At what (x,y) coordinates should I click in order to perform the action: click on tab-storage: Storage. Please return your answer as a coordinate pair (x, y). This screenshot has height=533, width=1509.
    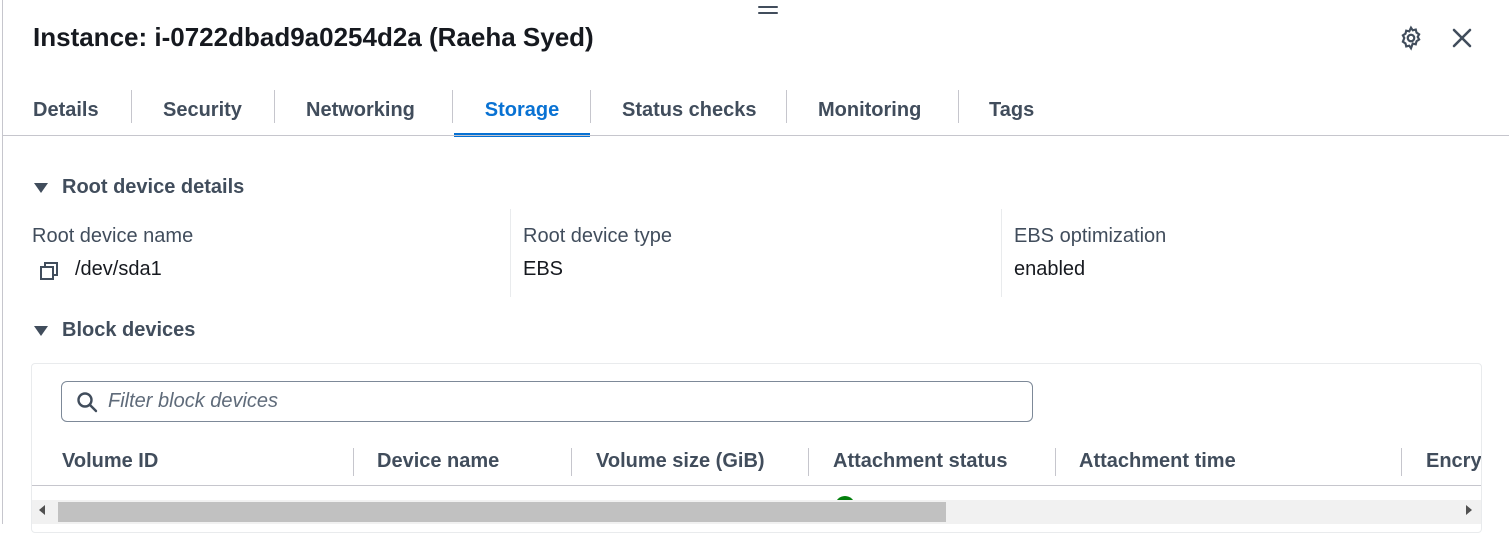
    Looking at the image, I should click on (522, 110).